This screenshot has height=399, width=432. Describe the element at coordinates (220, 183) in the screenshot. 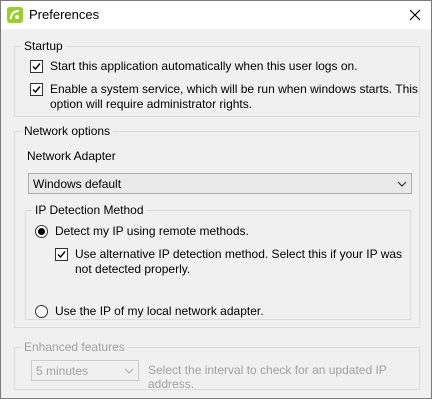

I see `network-adapter-select: Windows default` at that location.